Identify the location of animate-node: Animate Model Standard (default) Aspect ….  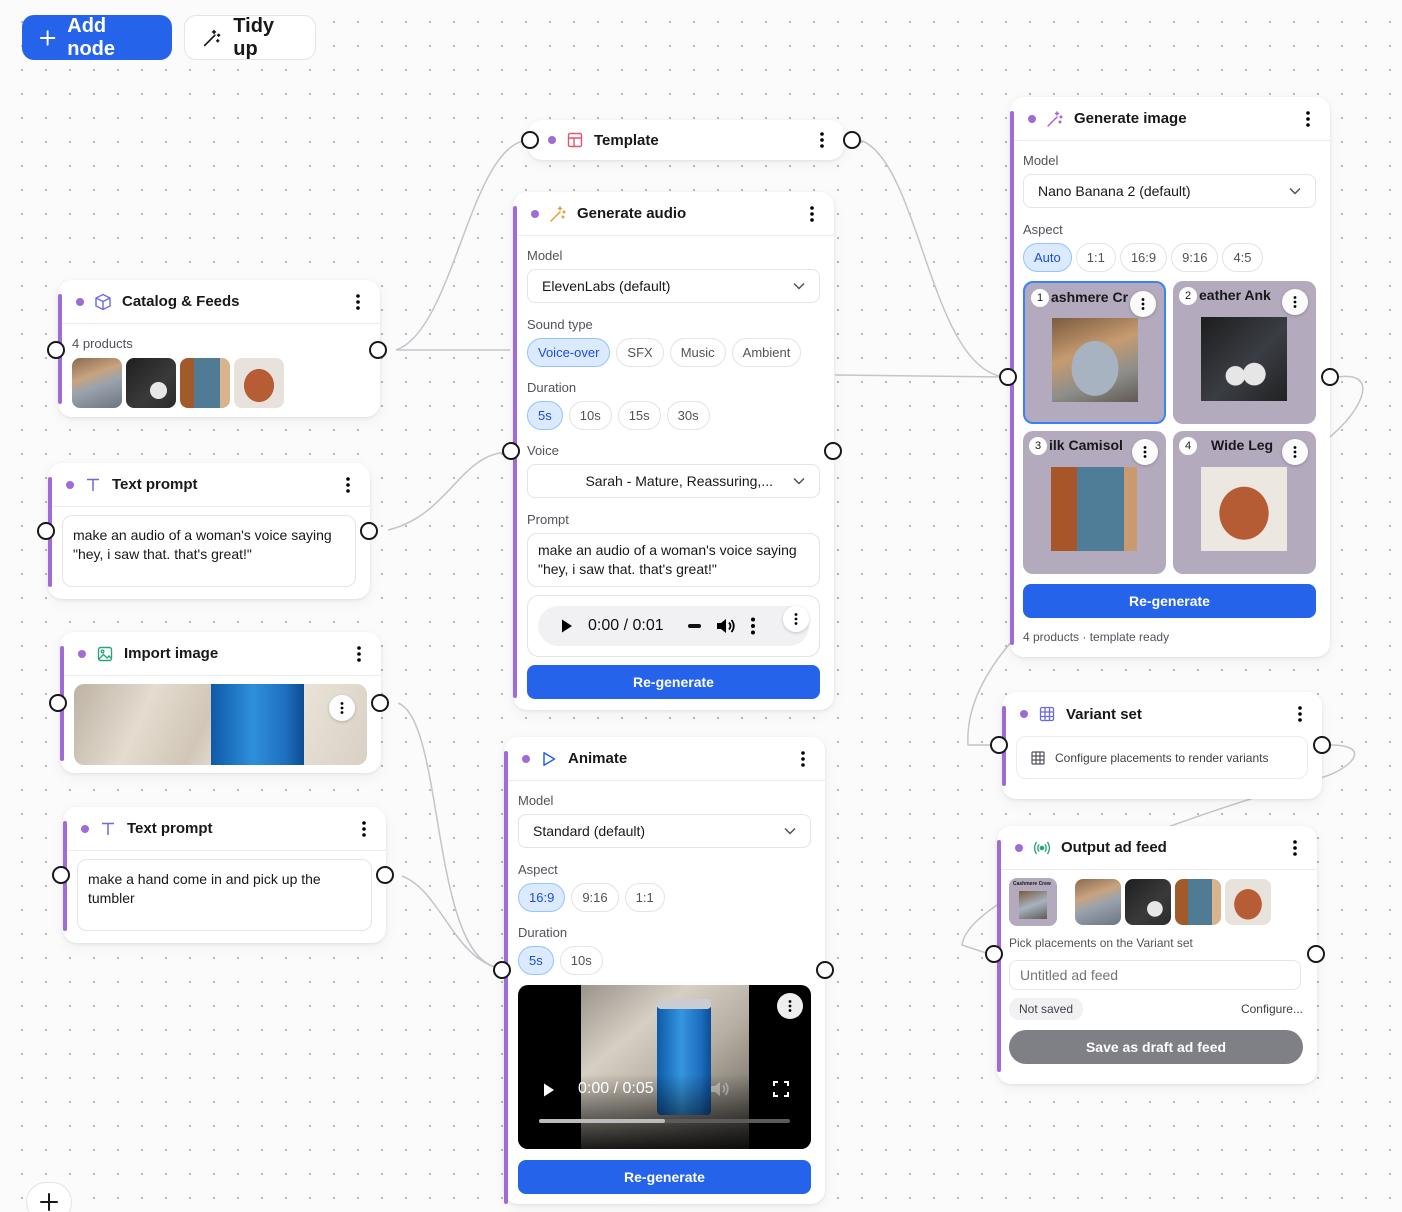
(663, 970).